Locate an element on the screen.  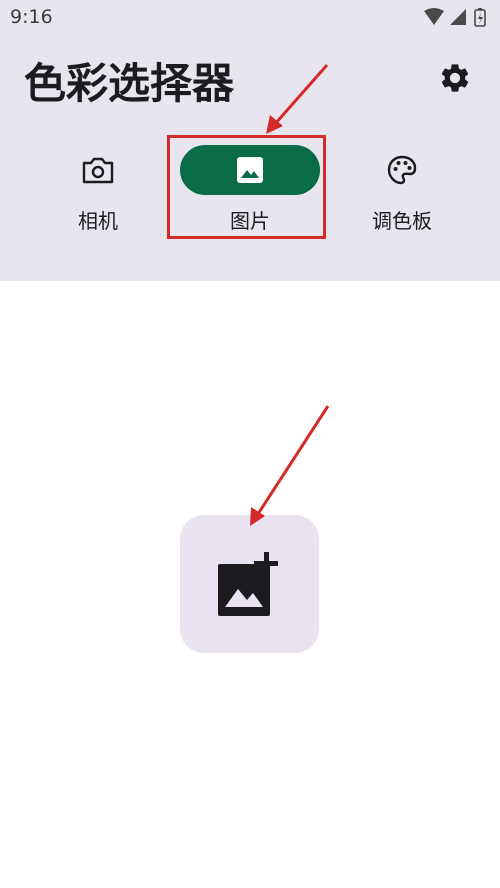
tab-palette-label: 调色板 is located at coordinates (402, 221).